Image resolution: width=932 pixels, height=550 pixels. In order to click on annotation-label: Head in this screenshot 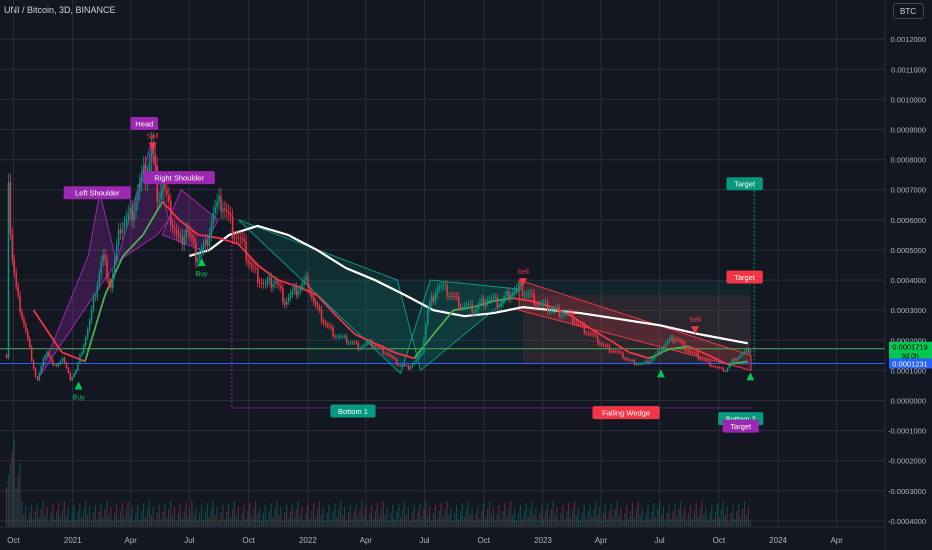, I will do `click(144, 123)`.